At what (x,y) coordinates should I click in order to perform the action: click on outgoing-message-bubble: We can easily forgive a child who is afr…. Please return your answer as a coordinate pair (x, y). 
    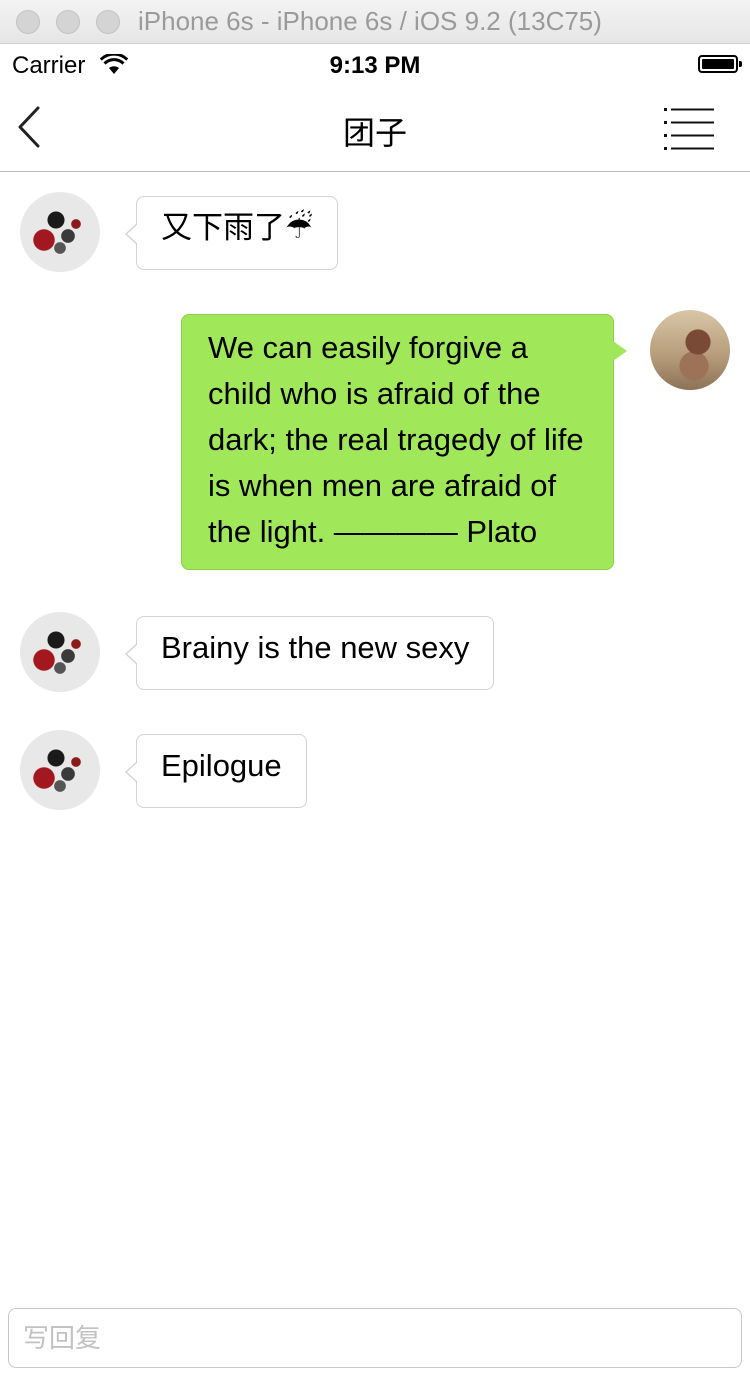
    Looking at the image, I should click on (404, 442).